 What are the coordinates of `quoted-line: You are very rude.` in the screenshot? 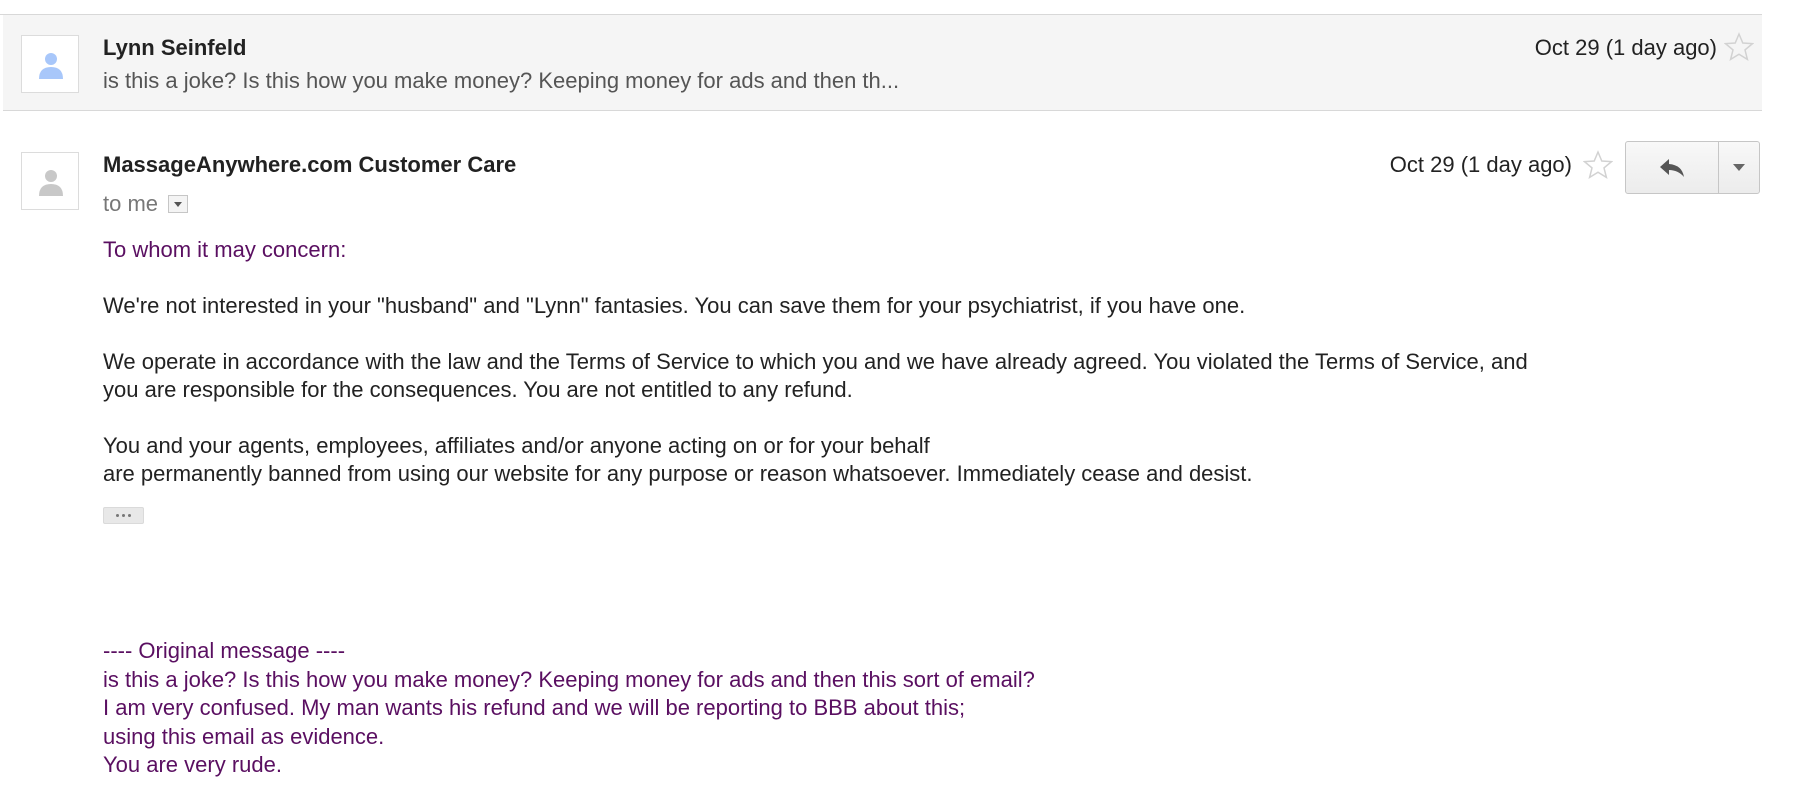 It's located at (192, 764).